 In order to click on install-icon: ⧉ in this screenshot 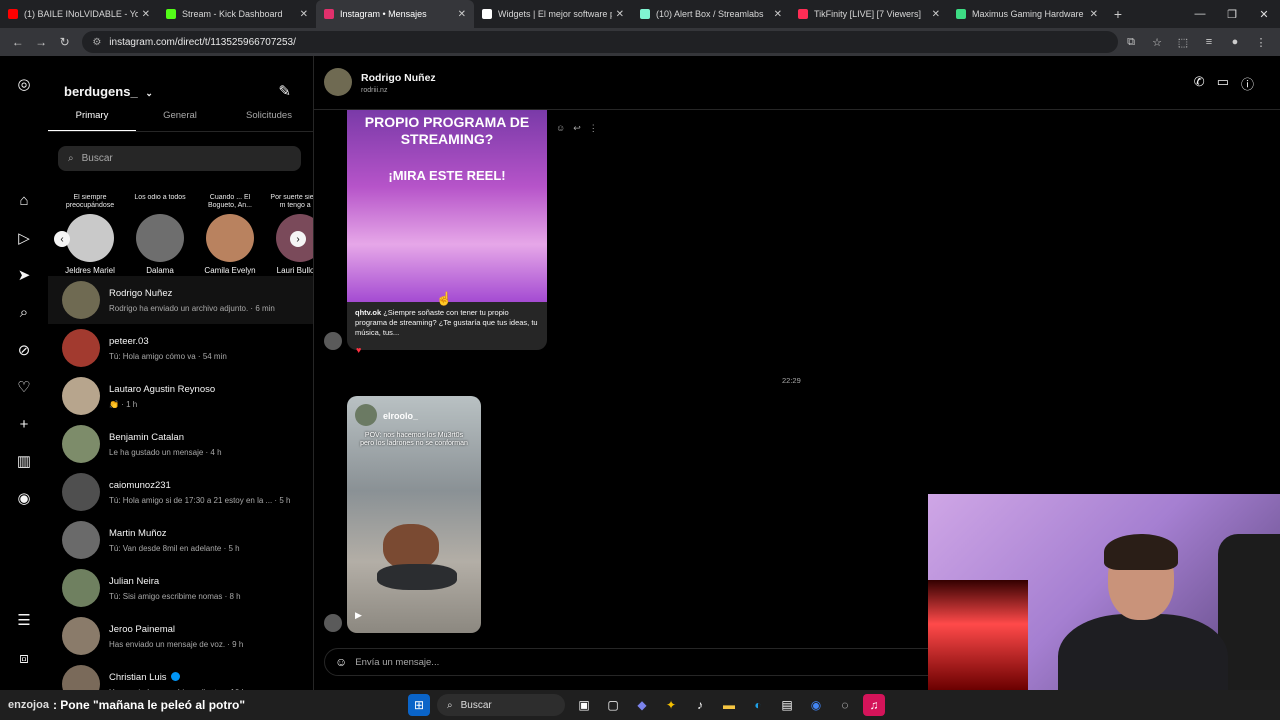, I will do `click(1131, 42)`.